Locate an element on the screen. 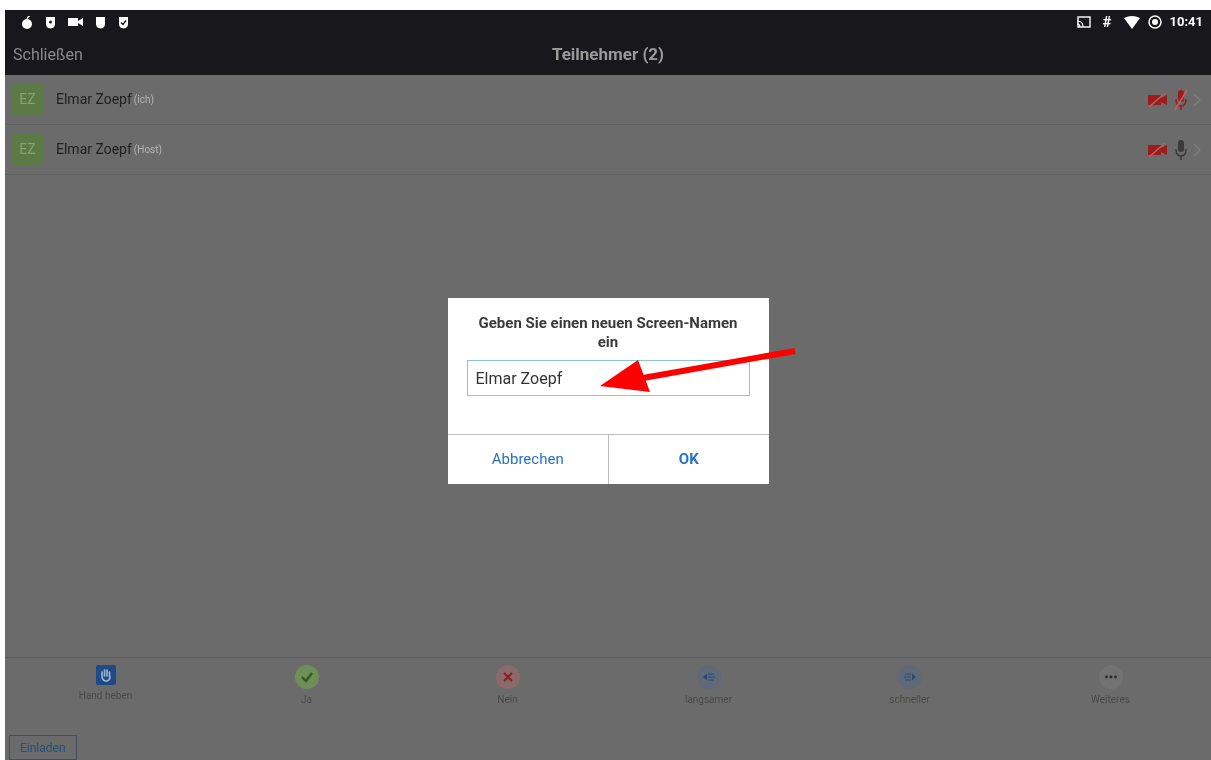 This screenshot has height=760, width=1211. hash-indicator: # is located at coordinates (1107, 22).